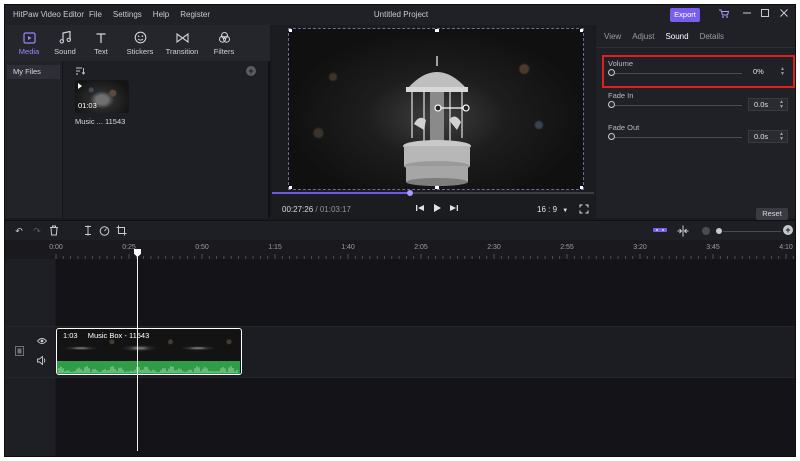  What do you see at coordinates (195, 14) in the screenshot?
I see `menu-register: Register` at bounding box center [195, 14].